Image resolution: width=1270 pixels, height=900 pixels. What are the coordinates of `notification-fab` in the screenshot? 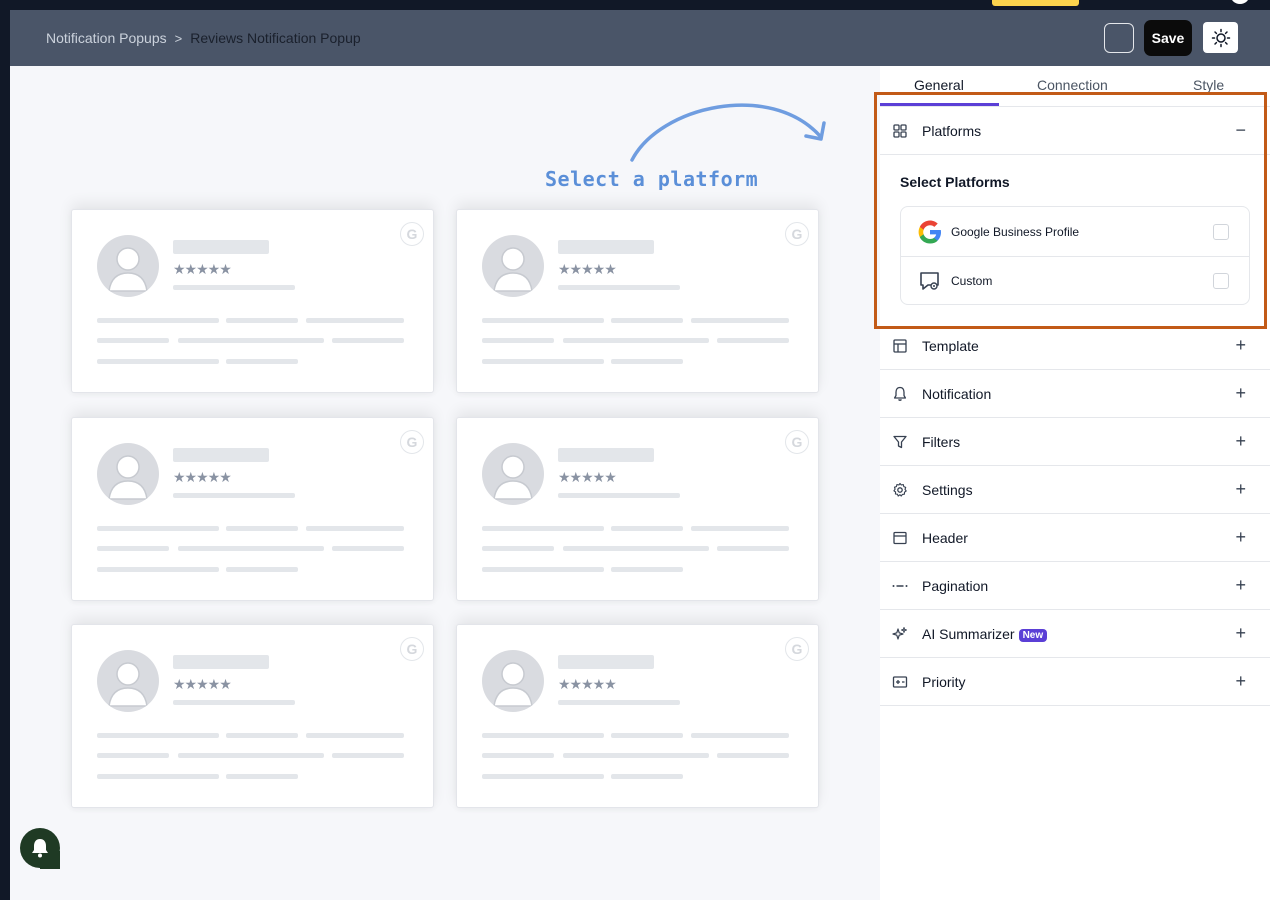 It's located at (40, 848).